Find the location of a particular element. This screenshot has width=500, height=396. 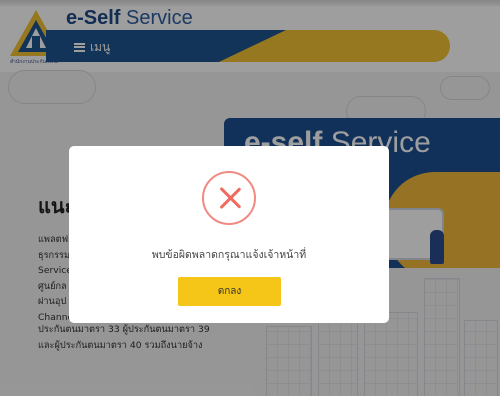

error-message: พบข้อผิดพลาดกรุณาแจ้งเจ้าหน้าที่ is located at coordinates (229, 255).